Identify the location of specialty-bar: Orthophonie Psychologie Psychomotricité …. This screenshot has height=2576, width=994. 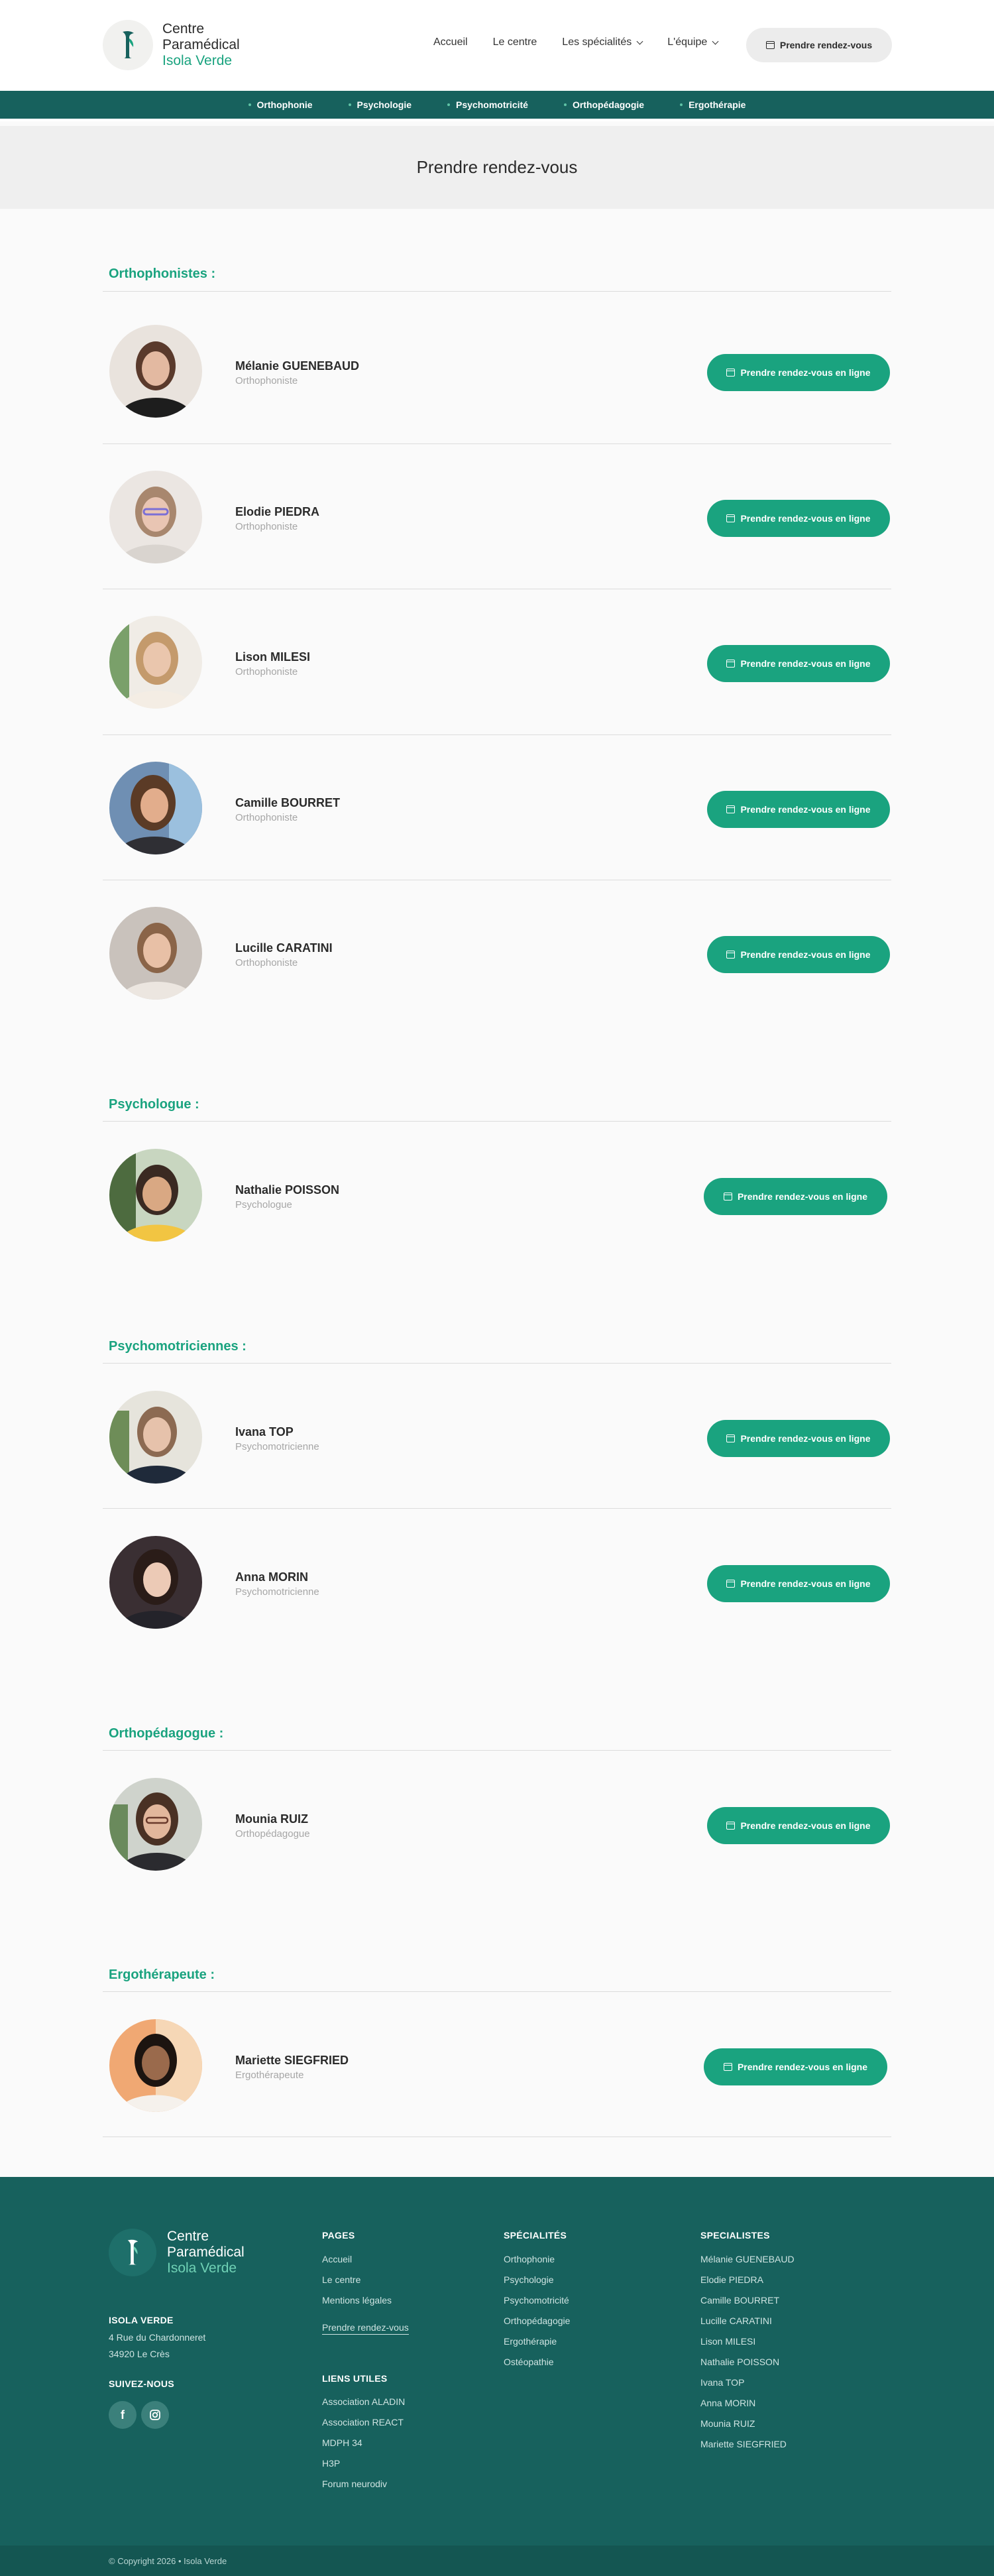
(497, 106).